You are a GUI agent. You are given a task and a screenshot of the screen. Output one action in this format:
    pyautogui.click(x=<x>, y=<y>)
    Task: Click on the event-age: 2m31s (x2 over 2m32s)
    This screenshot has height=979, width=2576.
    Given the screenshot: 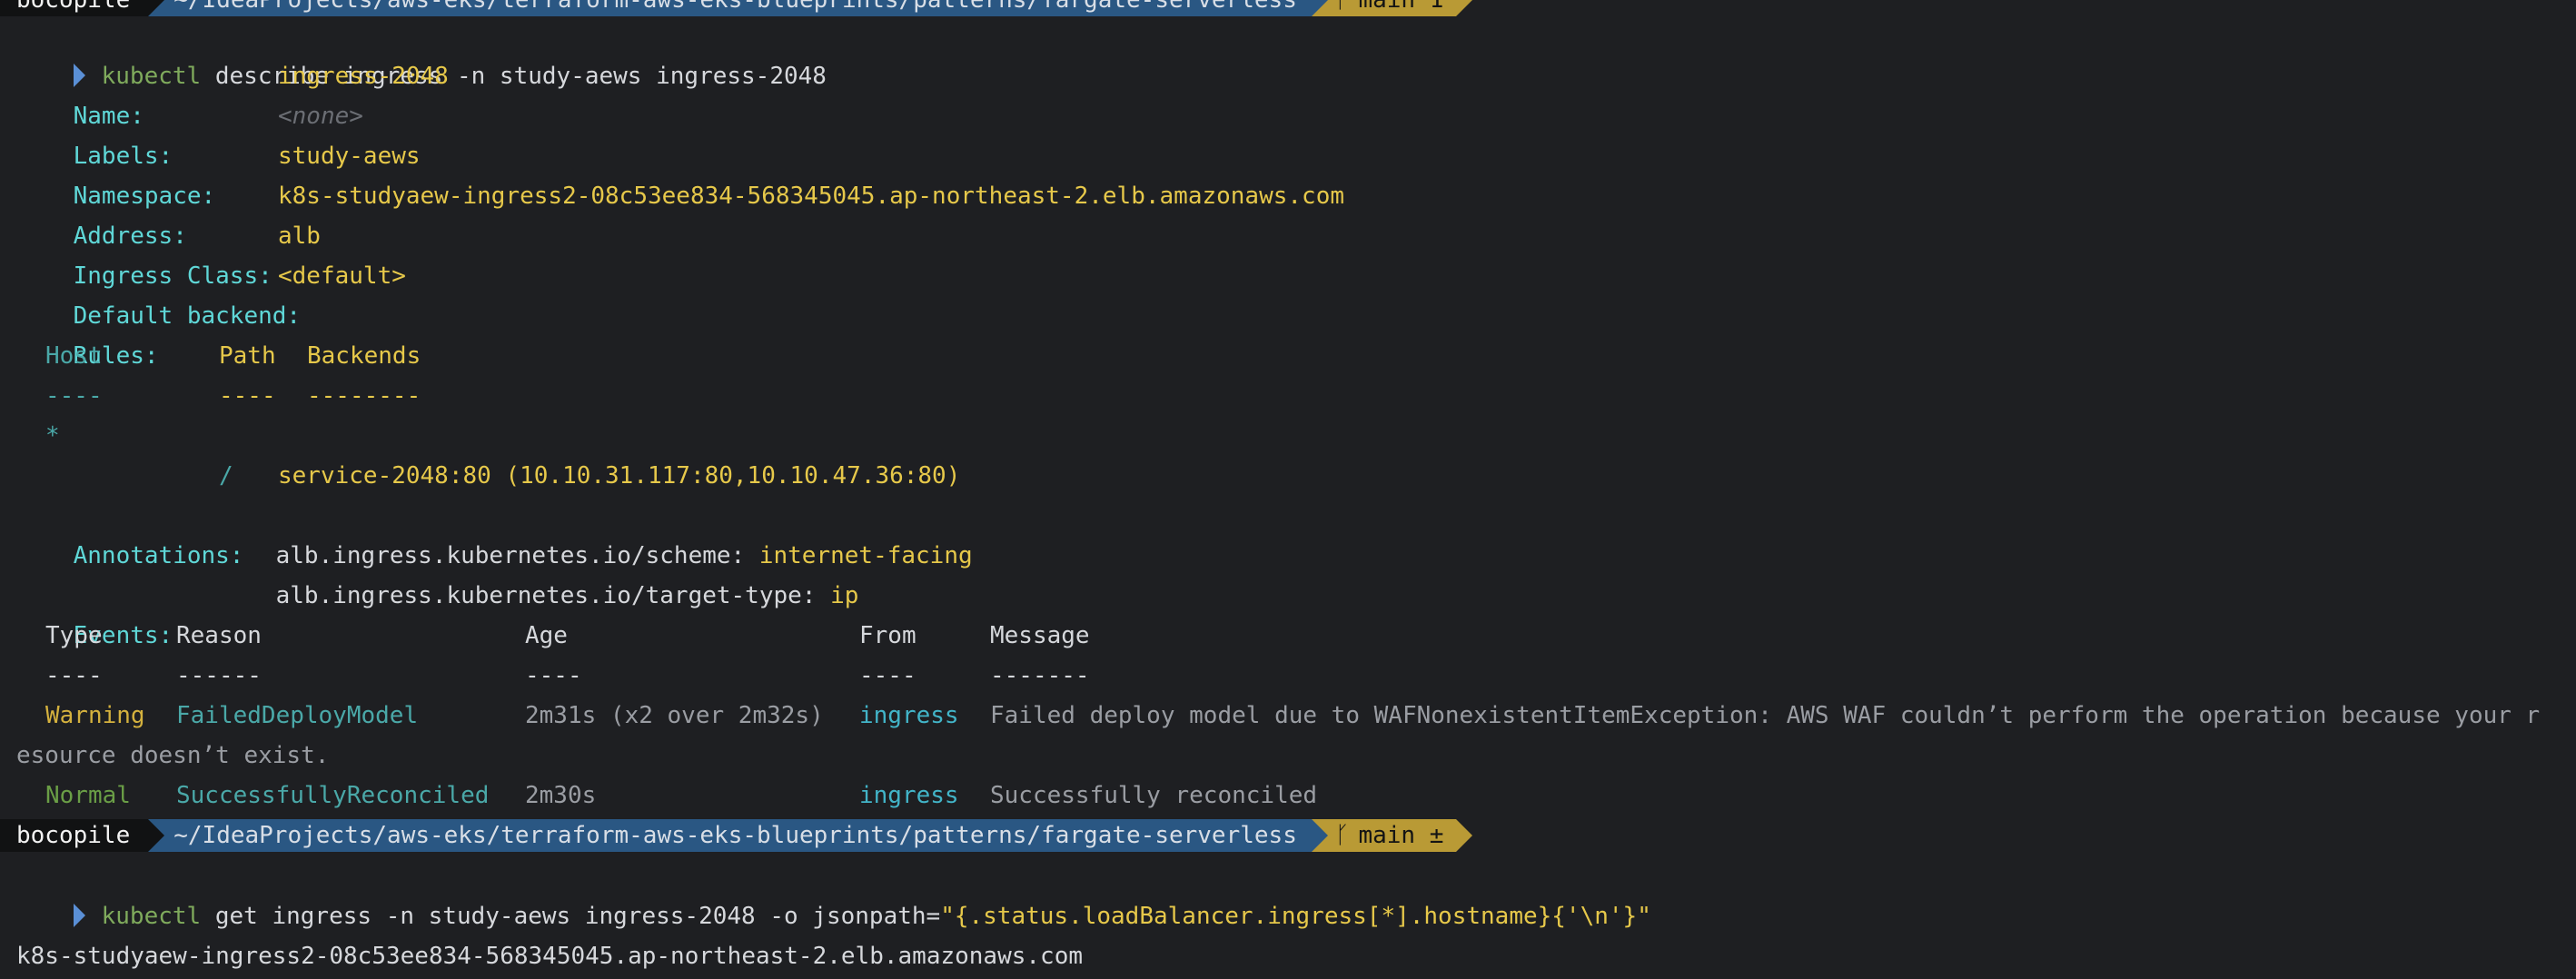 What is the action you would take?
    pyautogui.click(x=674, y=716)
    